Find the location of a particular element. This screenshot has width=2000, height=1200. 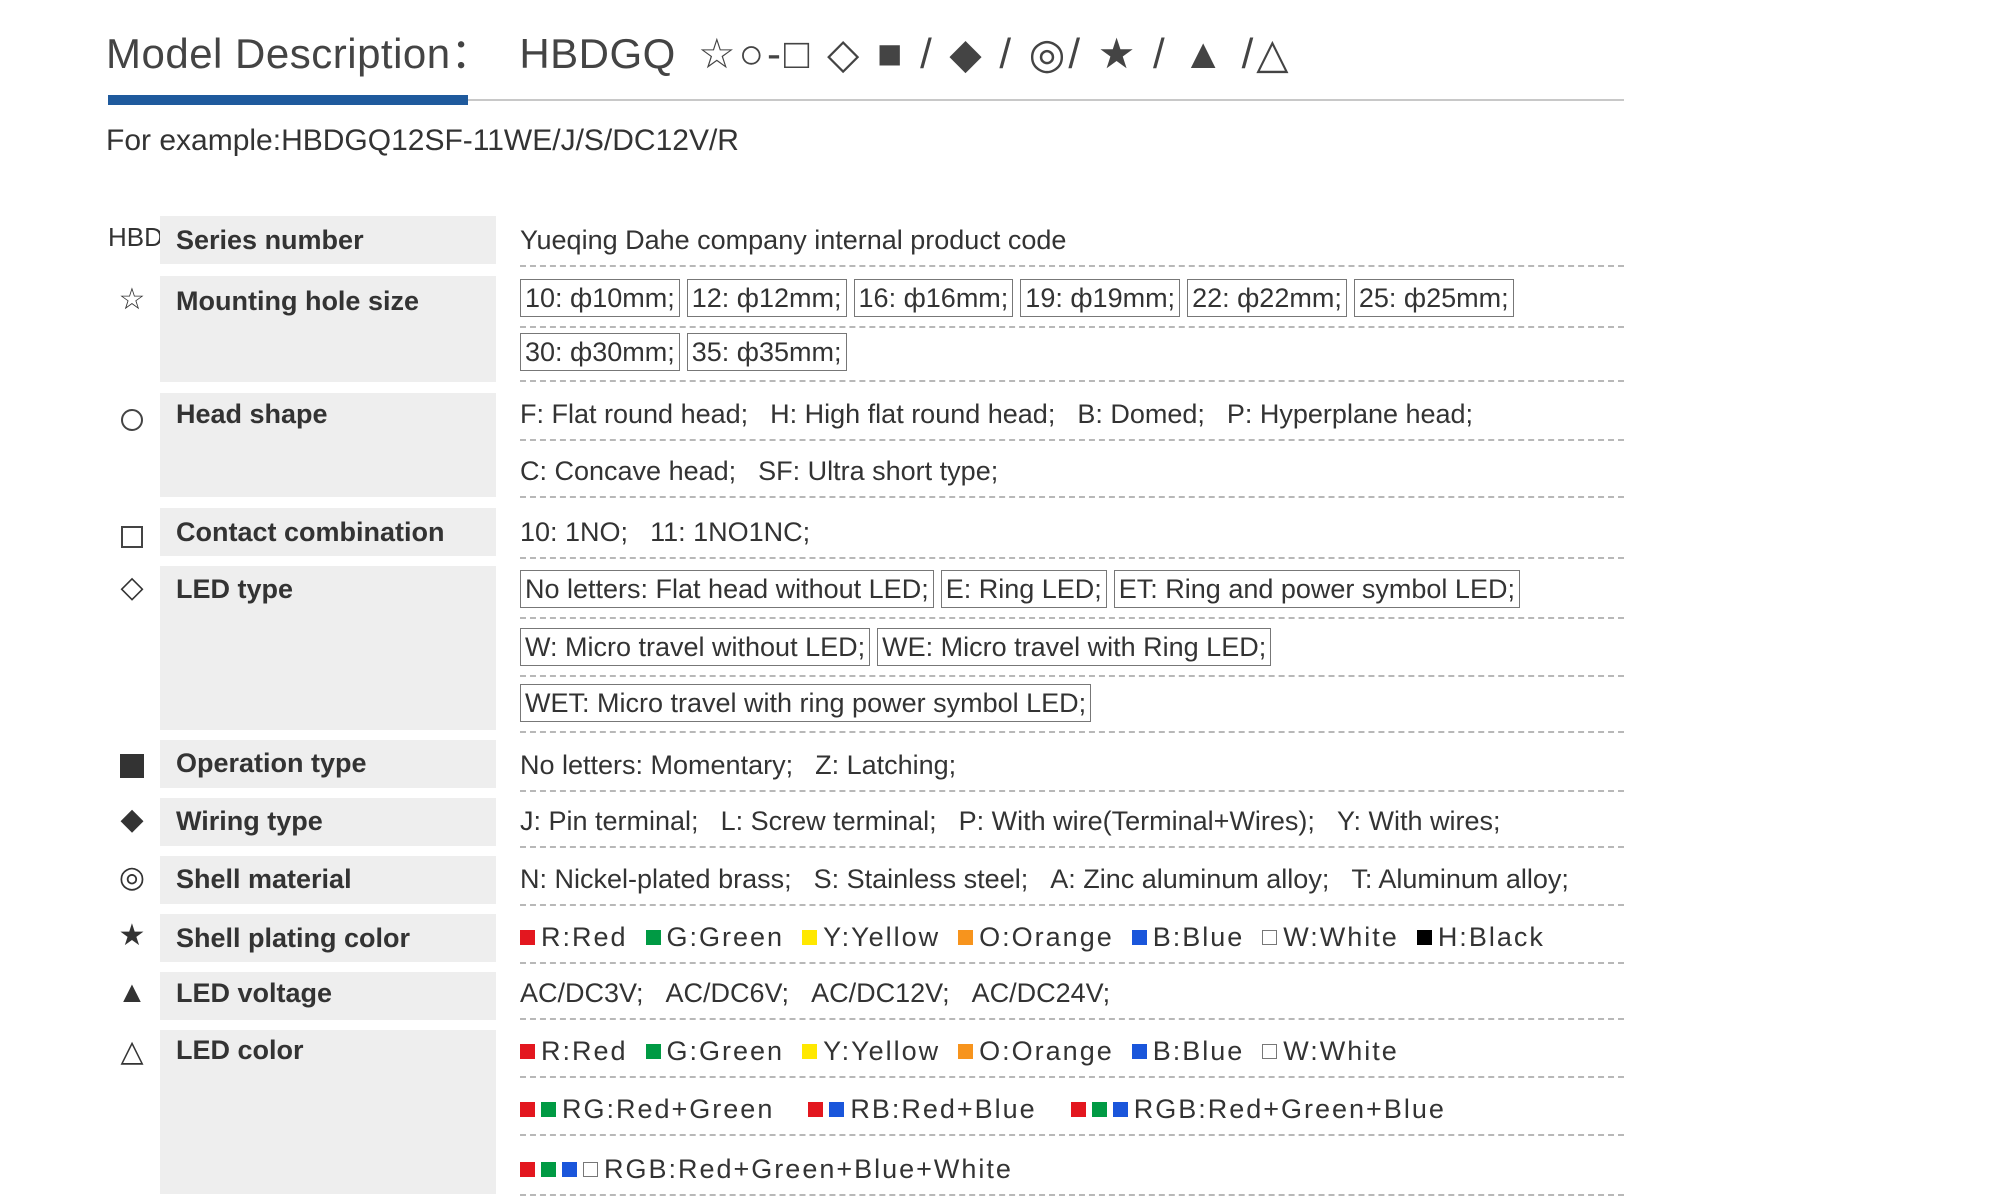

option-text: L: Screw terminal; is located at coordinates (828, 821).